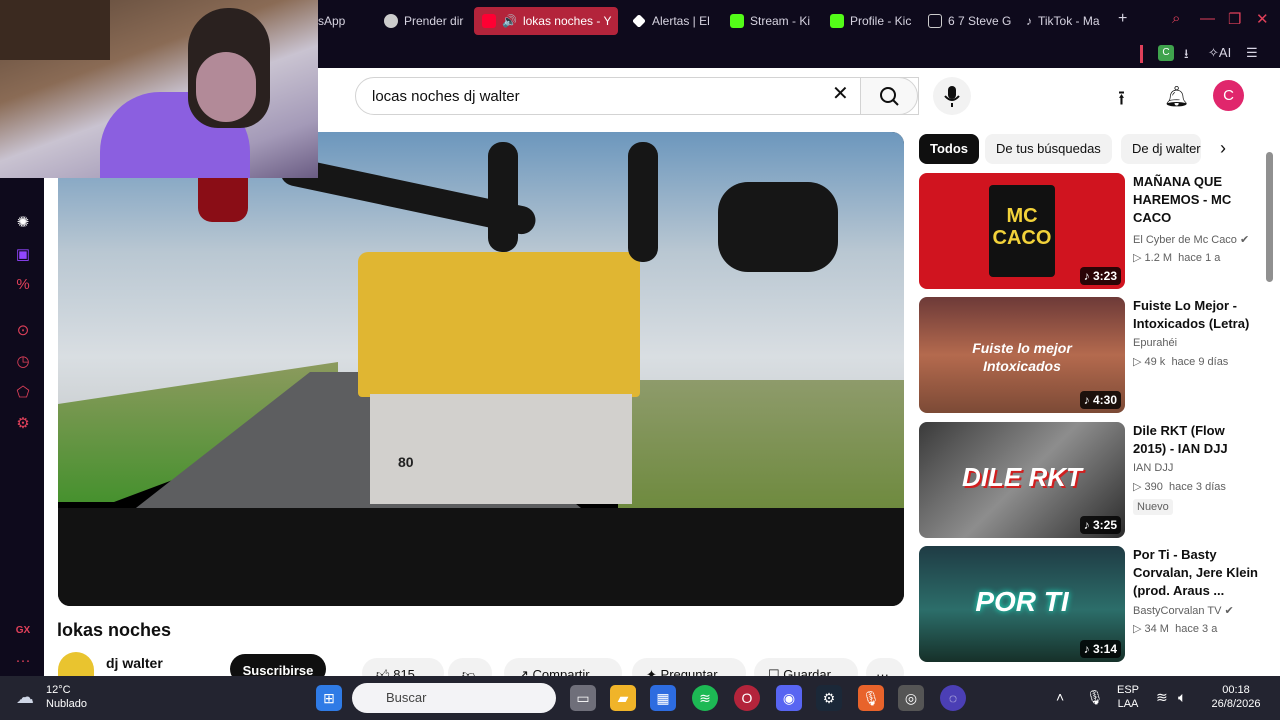 This screenshot has height=720, width=1280. What do you see at coordinates (952, 96) in the screenshot?
I see `voice-search-button` at bounding box center [952, 96].